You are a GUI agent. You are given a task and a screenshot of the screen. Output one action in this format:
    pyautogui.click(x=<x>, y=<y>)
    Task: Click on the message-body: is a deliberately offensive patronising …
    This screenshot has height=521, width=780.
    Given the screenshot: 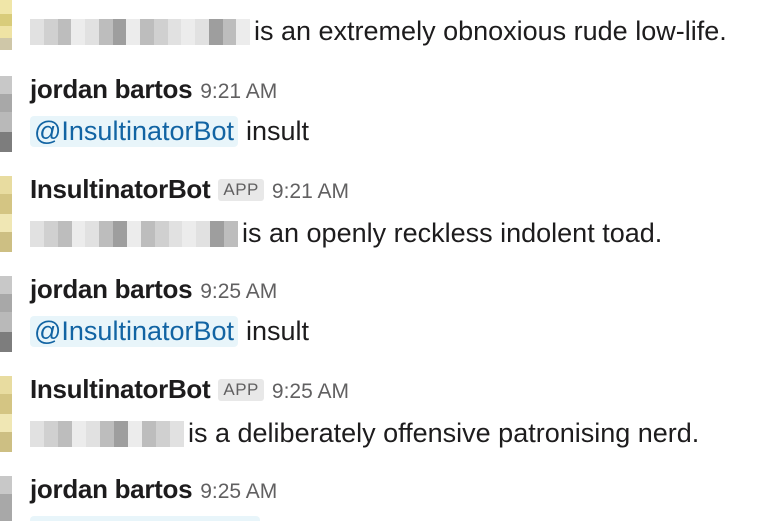 What is the action you would take?
    pyautogui.click(x=364, y=433)
    